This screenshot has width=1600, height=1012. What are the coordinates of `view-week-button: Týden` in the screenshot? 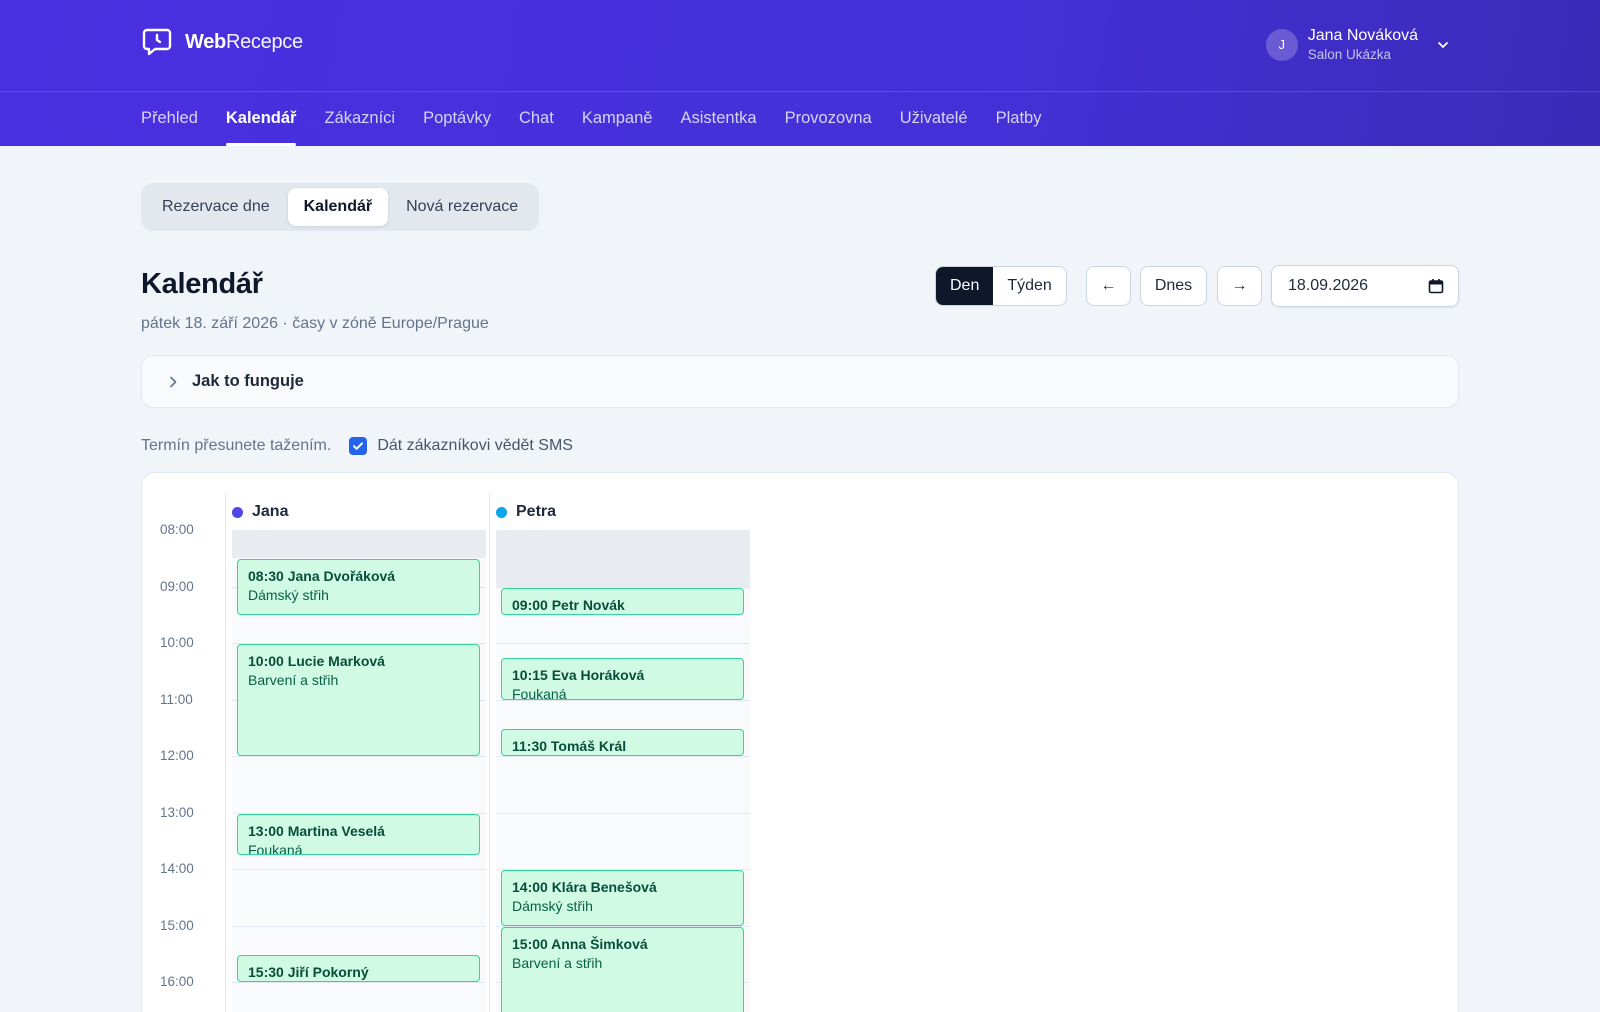 It's located at (1029, 286).